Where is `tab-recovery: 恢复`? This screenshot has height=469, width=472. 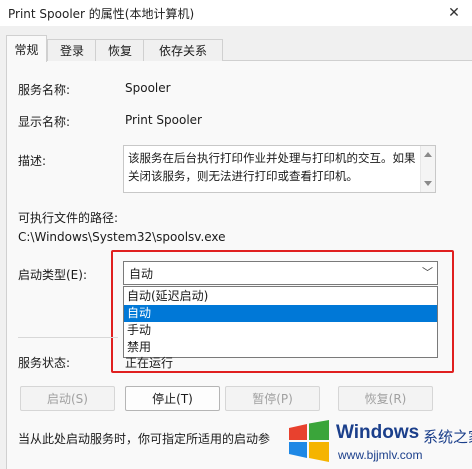
tab-recovery: 恢复 is located at coordinates (120, 50).